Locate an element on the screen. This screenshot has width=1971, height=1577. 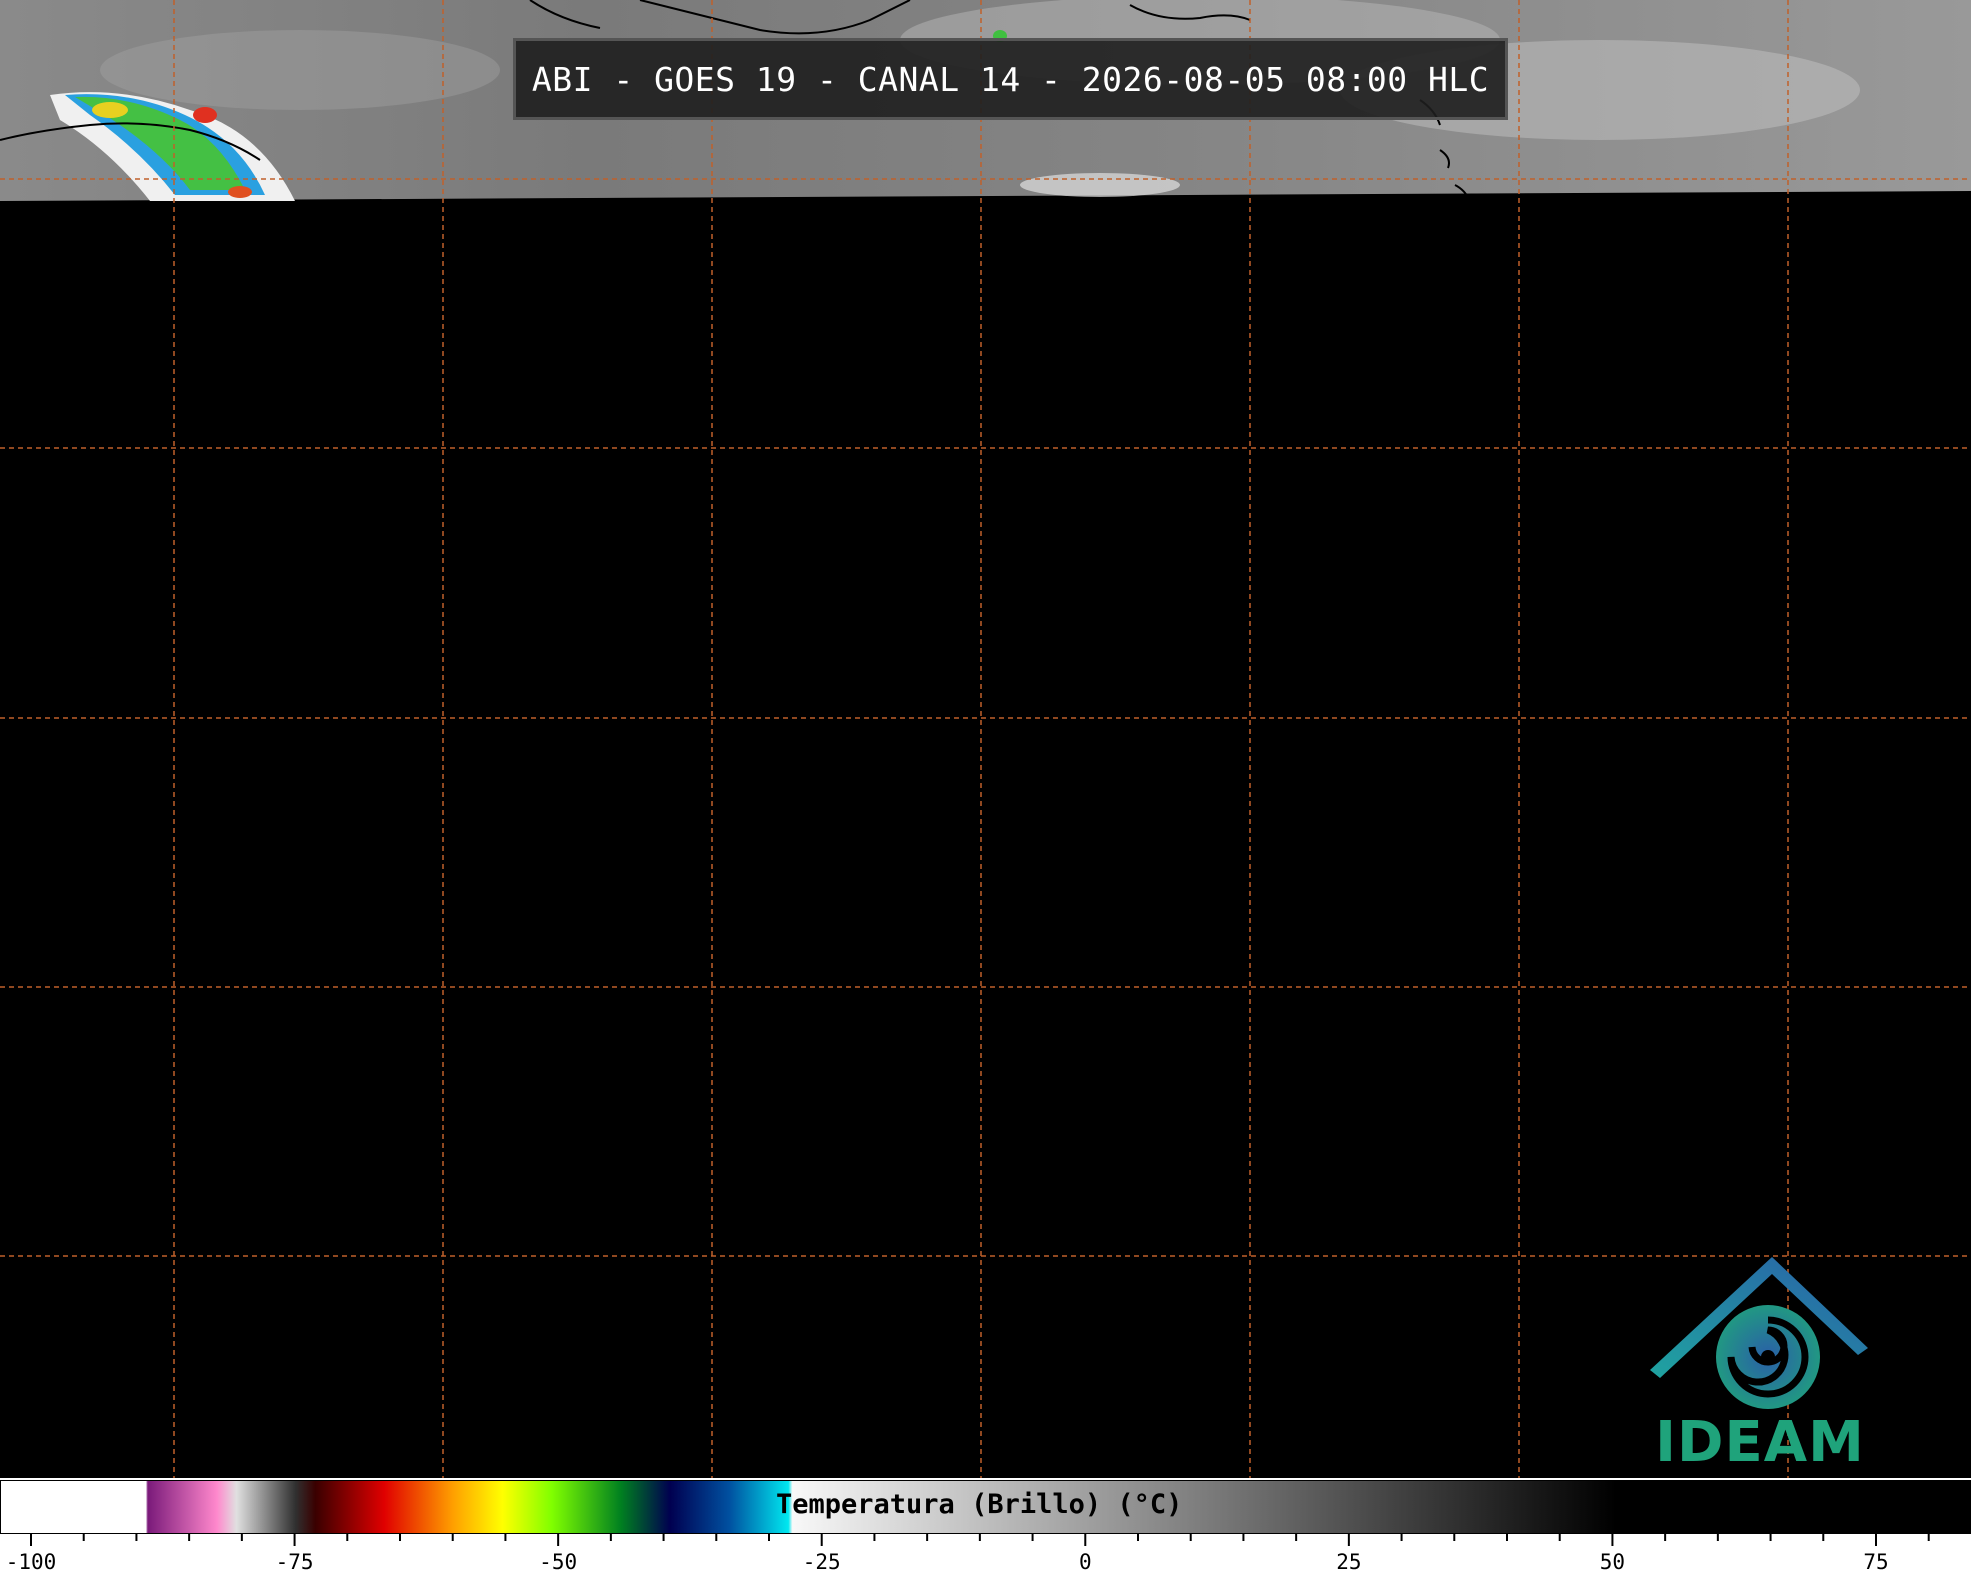
colorbar-tick-label: 50 is located at coordinates (1612, 1562).